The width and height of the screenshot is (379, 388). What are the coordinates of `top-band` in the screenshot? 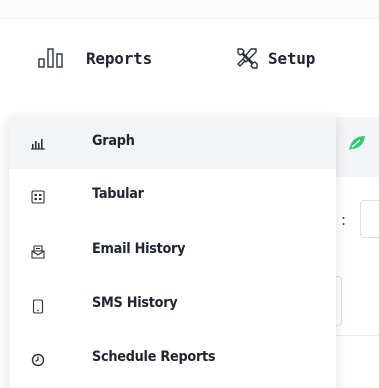 It's located at (189, 9).